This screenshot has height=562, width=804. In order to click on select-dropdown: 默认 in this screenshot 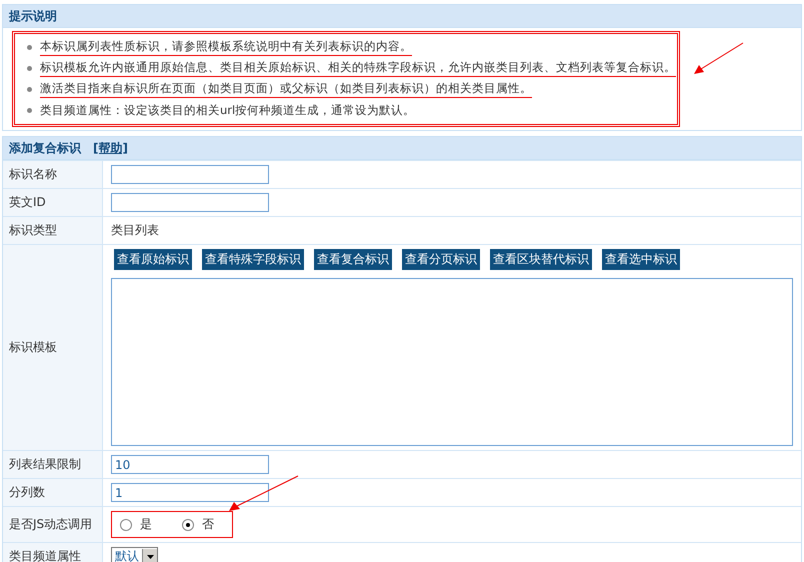, I will do `click(134, 554)`.